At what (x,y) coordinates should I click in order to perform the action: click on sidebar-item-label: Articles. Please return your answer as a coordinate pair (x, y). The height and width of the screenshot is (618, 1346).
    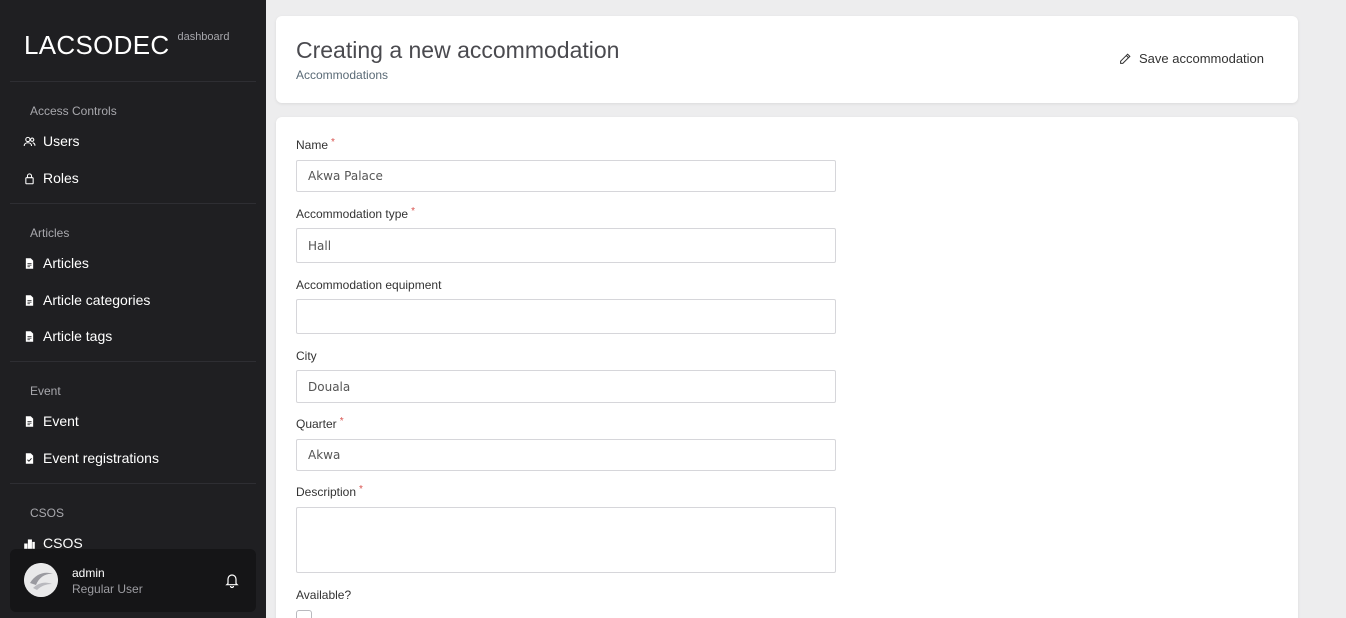
    Looking at the image, I should click on (66, 263).